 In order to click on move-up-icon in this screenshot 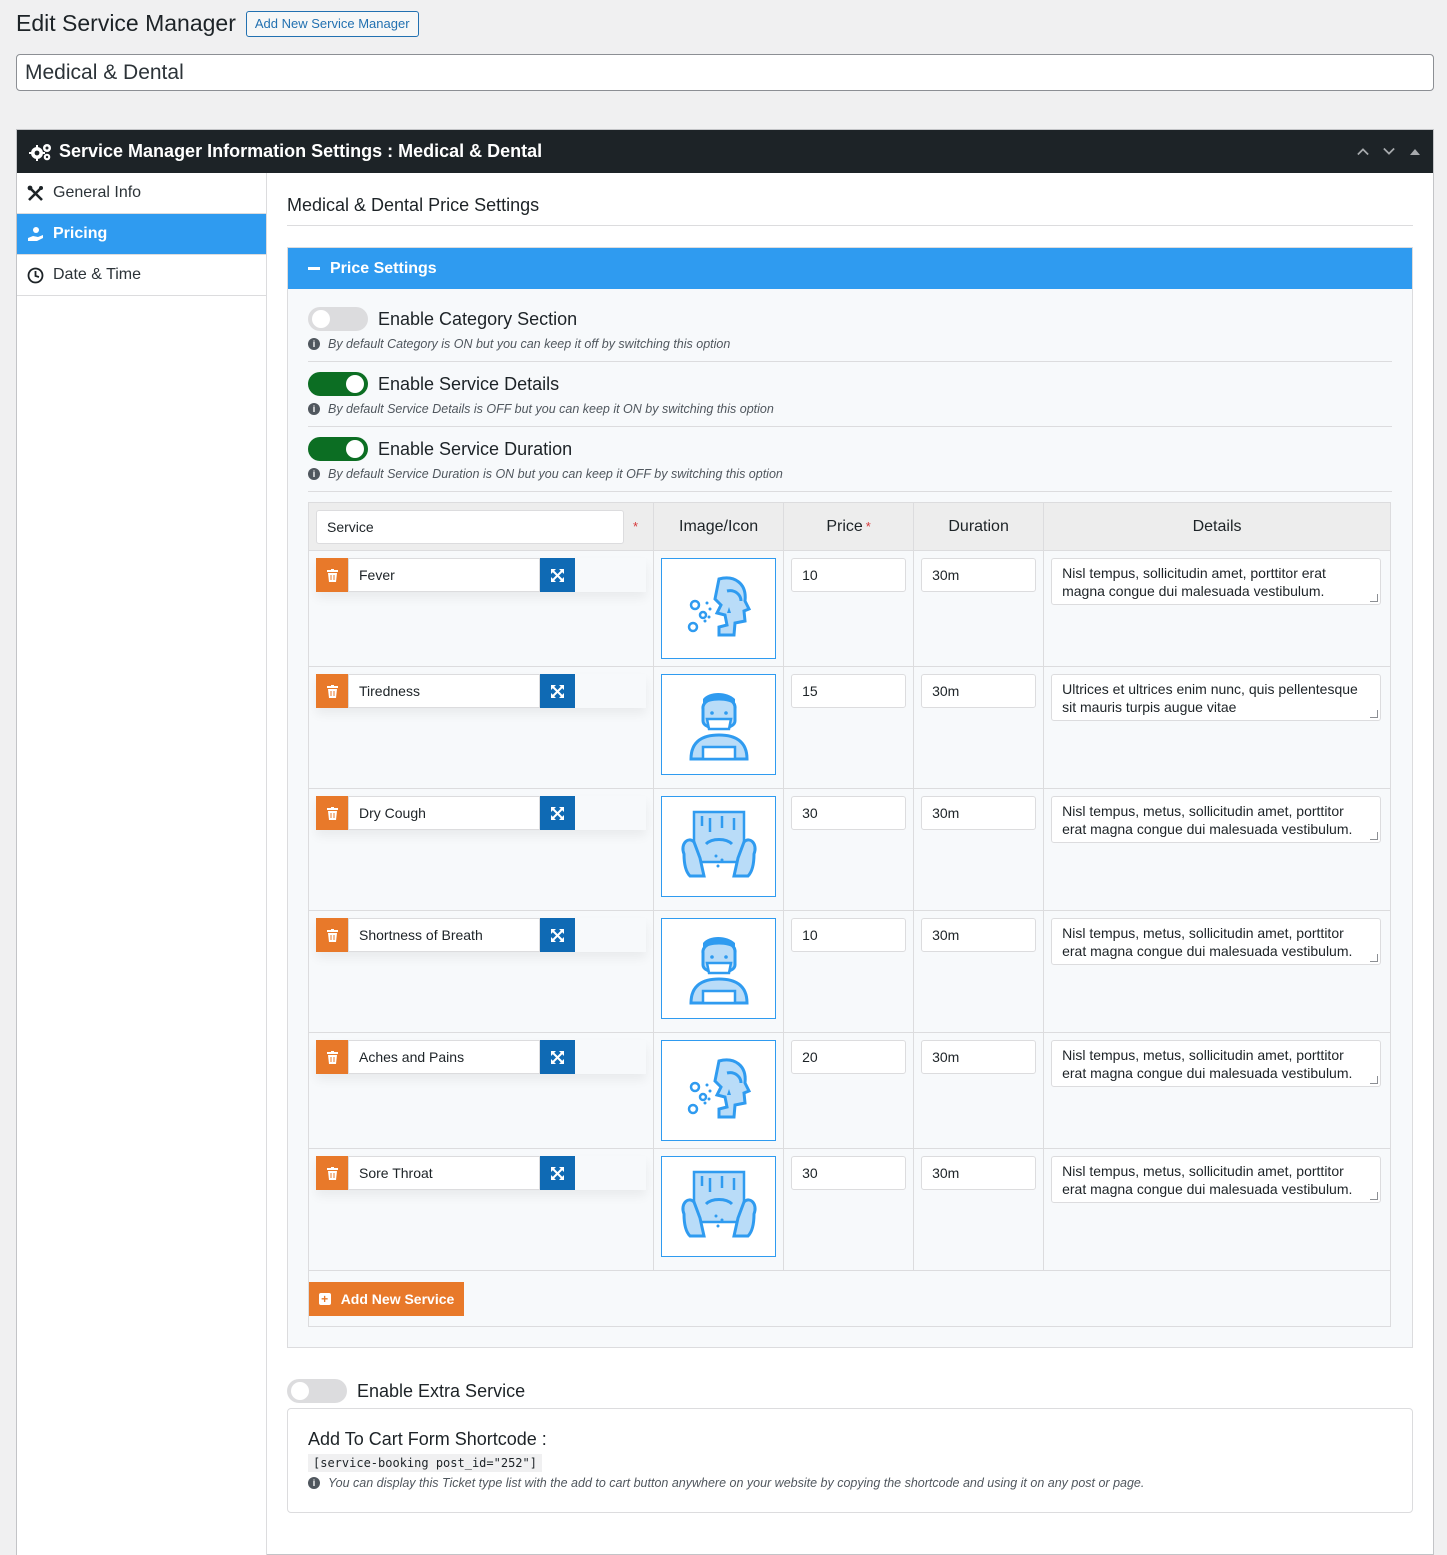, I will do `click(1363, 152)`.